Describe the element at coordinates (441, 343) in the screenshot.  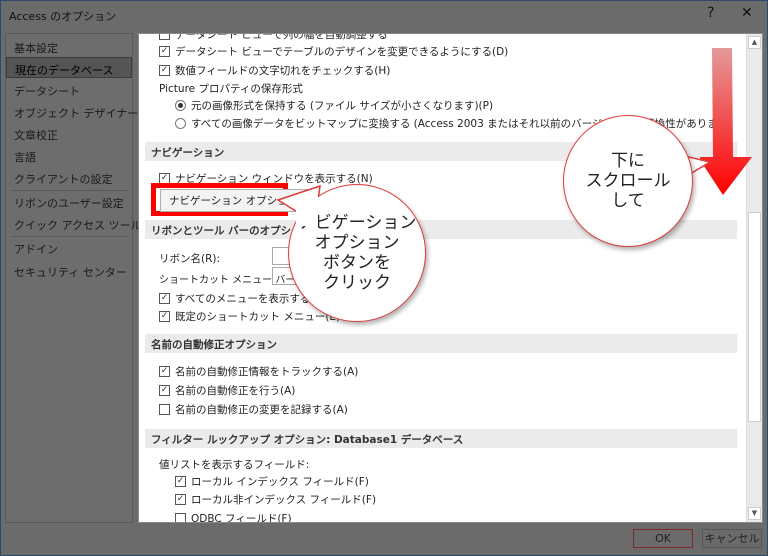
I see `section-name-autocorrect: 名前の自動修正オプション` at that location.